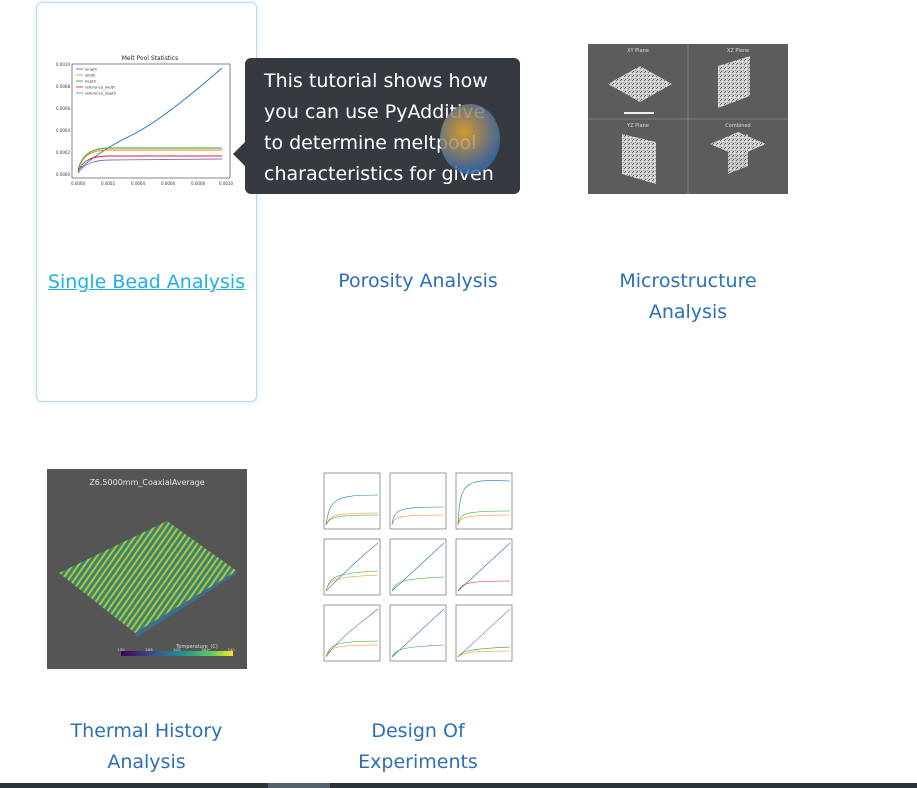 This screenshot has height=788, width=917. What do you see at coordinates (418, 569) in the screenshot?
I see `design-of-experiments-thumbnail` at bounding box center [418, 569].